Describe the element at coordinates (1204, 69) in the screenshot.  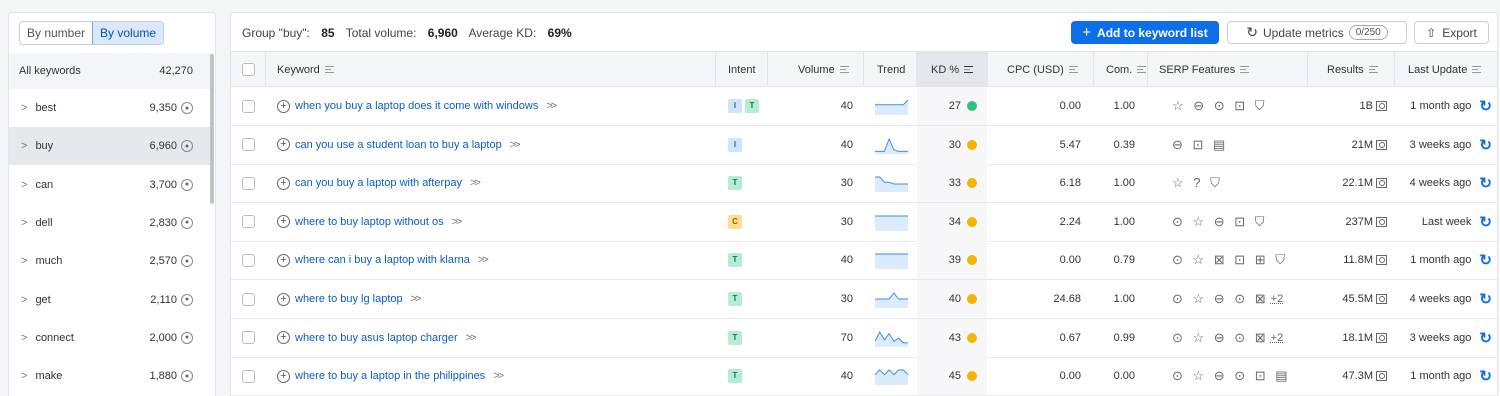
I see `column-serp-features: SERP Features` at that location.